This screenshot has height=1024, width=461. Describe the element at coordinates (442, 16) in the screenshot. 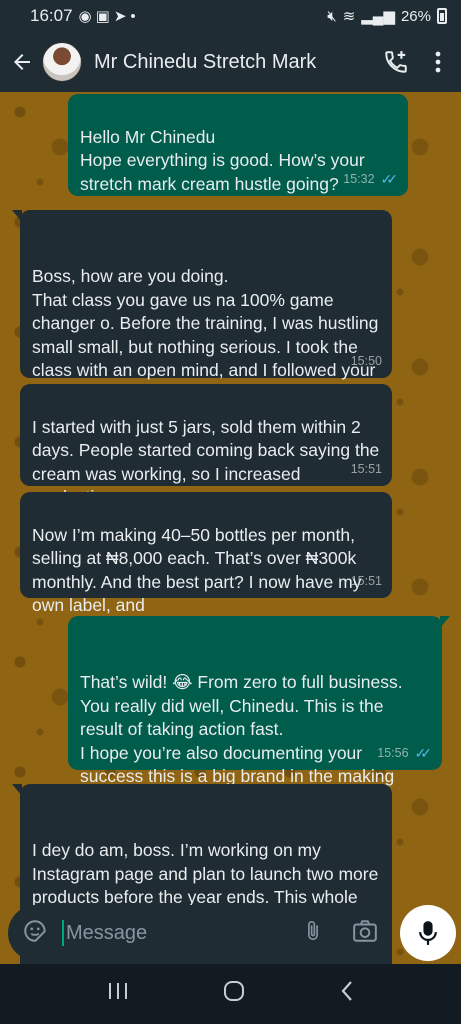

I see `battery-icon` at that location.